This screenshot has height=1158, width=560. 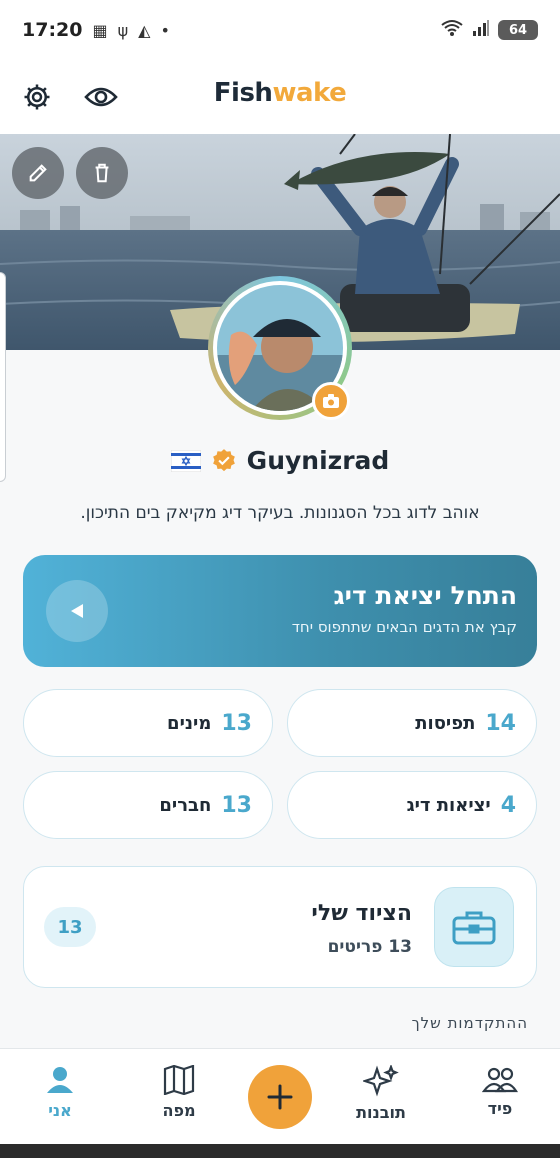 I want to click on nav-insights-label: תובנות, so click(x=381, y=1112).